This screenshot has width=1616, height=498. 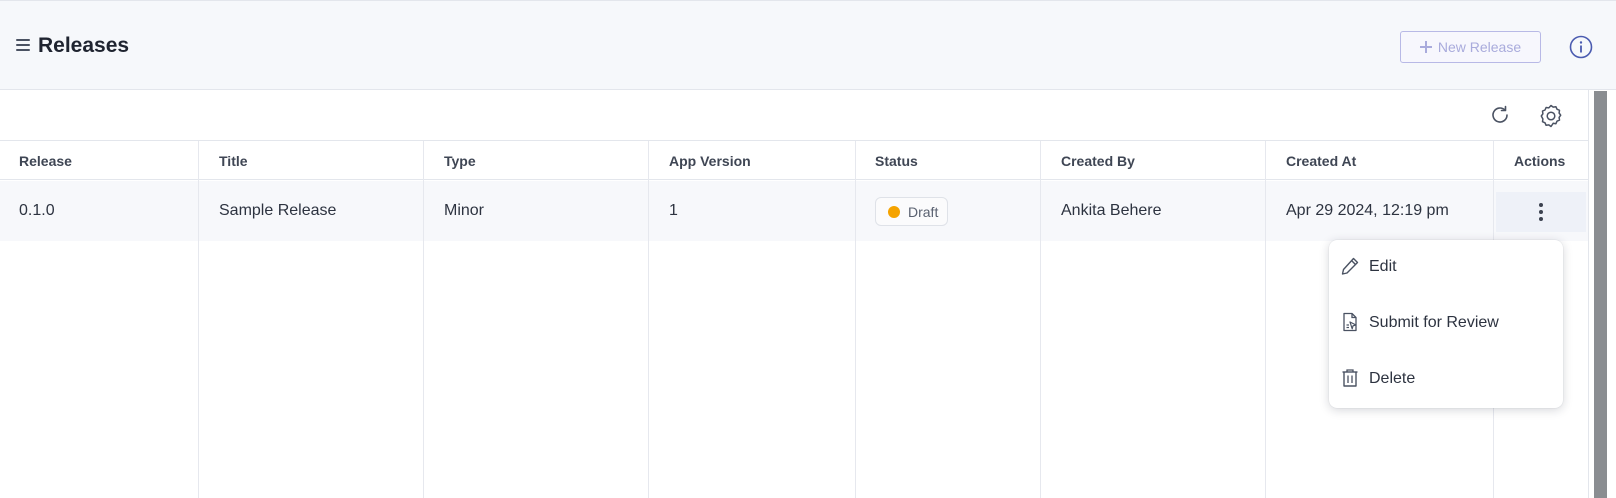 What do you see at coordinates (896, 161) in the screenshot?
I see `column-header-status: Status` at bounding box center [896, 161].